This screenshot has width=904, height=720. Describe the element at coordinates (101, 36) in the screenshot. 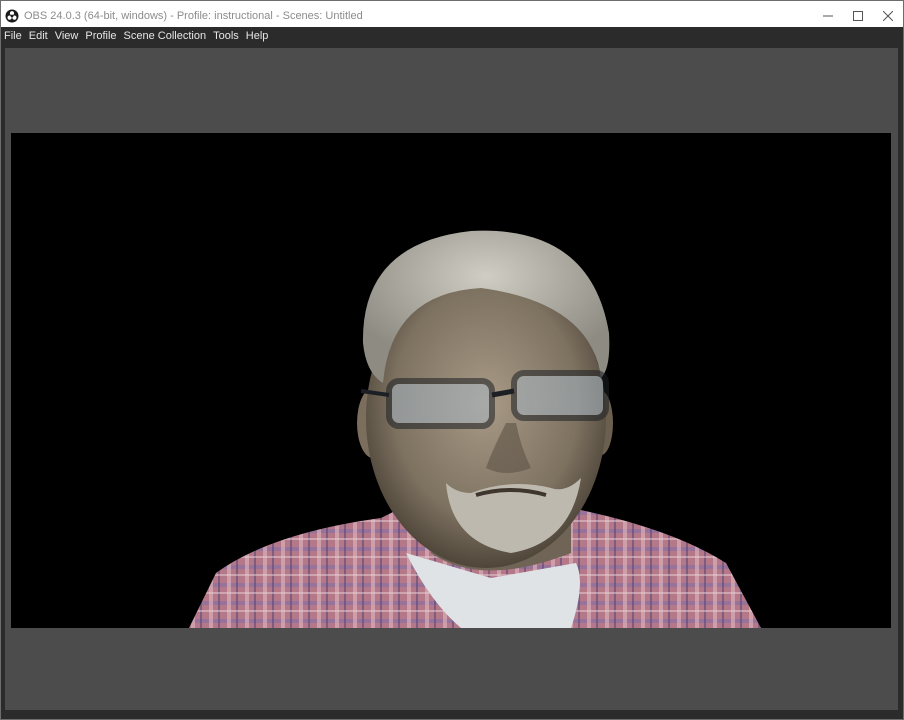

I see `menu-profile: Profile` at that location.